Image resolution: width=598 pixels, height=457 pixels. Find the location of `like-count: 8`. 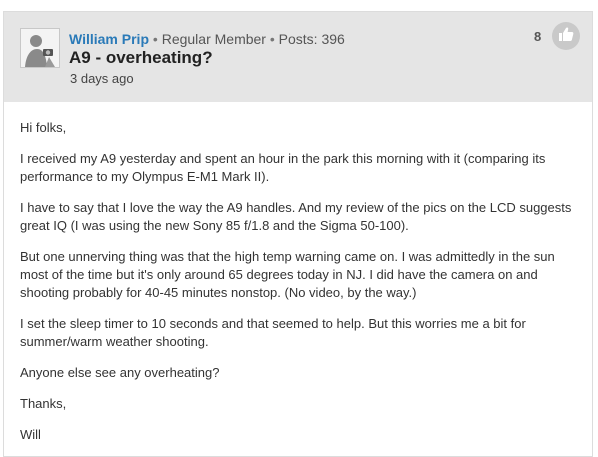

like-count: 8 is located at coordinates (538, 36).